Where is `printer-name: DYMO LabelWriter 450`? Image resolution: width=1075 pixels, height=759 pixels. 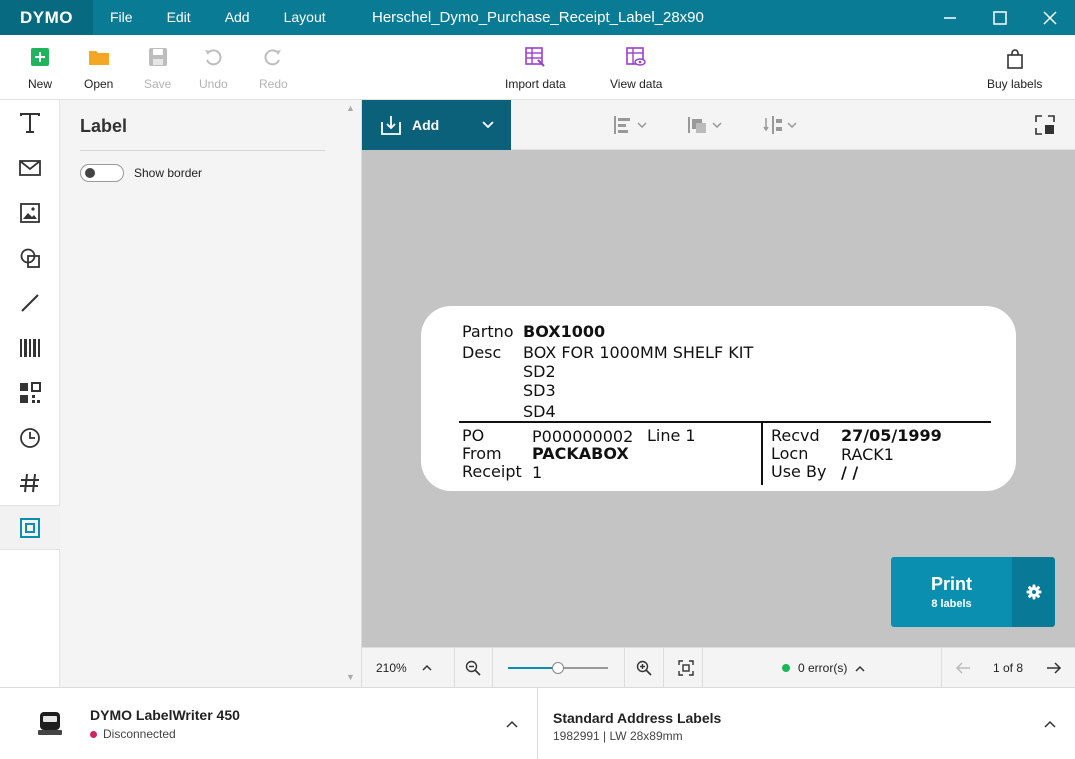
printer-name: DYMO LabelWriter 450 is located at coordinates (165, 715).